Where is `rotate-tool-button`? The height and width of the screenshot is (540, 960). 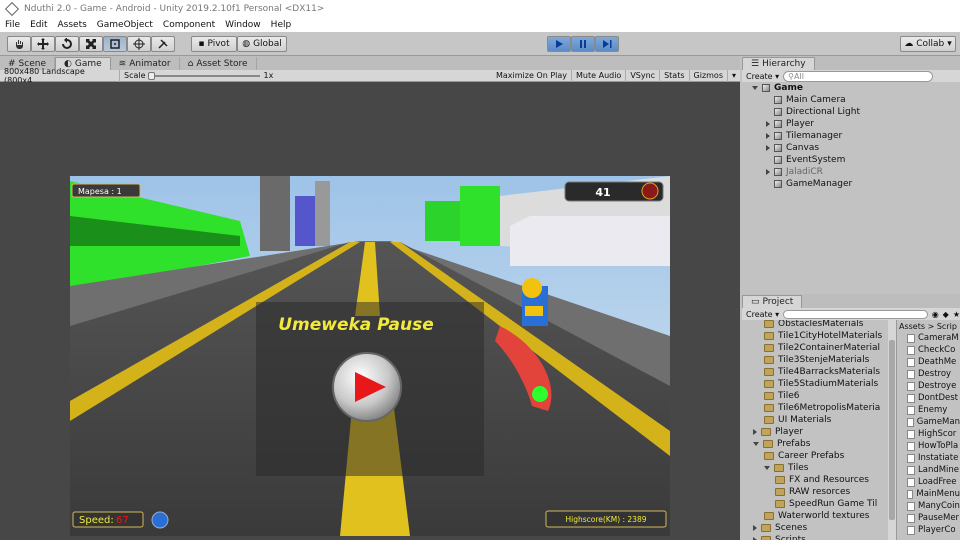 rotate-tool-button is located at coordinates (67, 44).